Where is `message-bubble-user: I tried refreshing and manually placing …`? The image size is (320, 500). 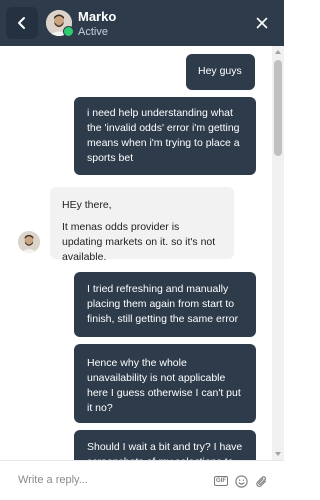 message-bubble-user: I tried refreshing and manually placing … is located at coordinates (165, 304).